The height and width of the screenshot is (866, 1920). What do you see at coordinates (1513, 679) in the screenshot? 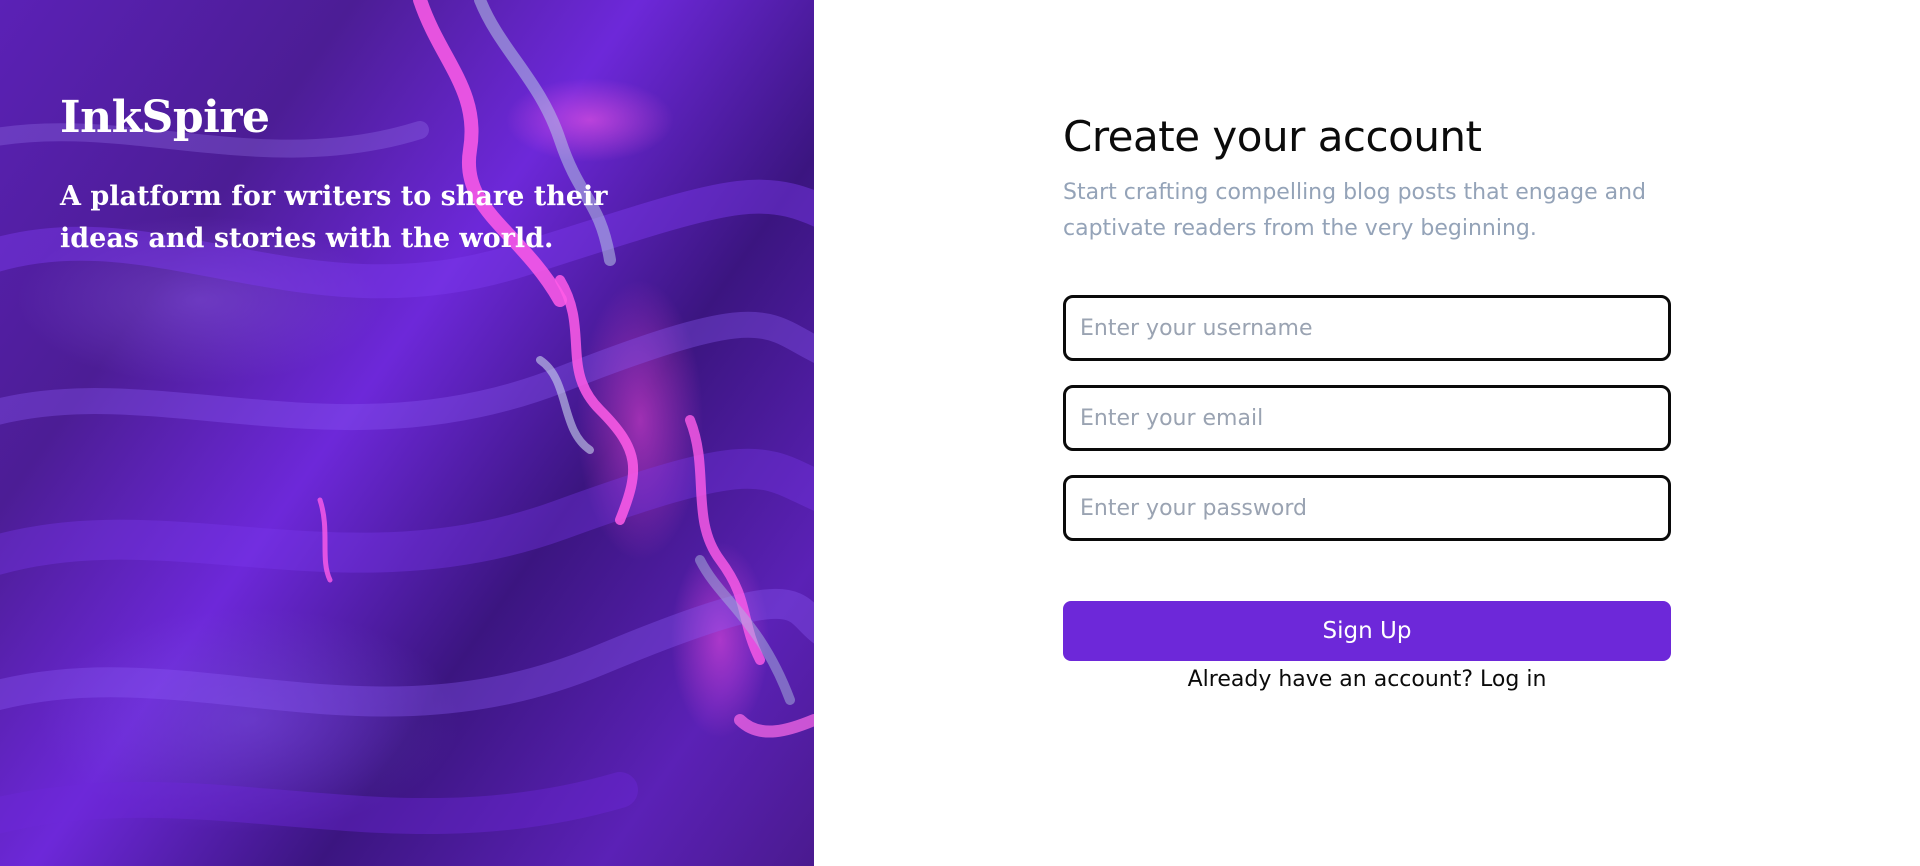
I see `login-link: Log in` at bounding box center [1513, 679].